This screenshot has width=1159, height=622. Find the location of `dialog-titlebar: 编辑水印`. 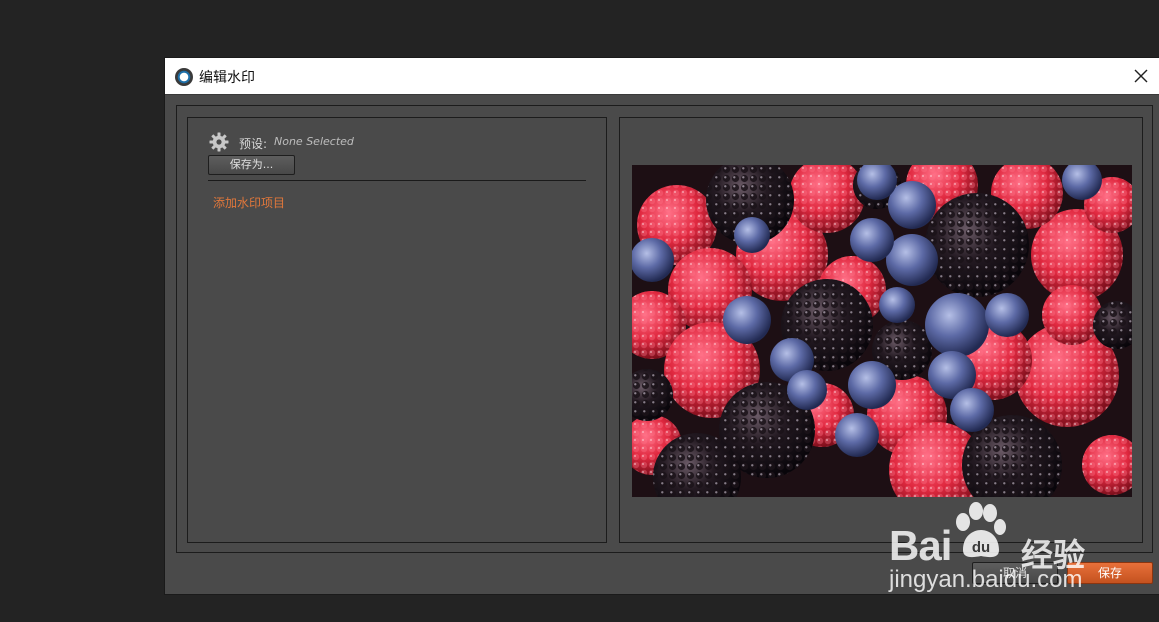

dialog-titlebar: 编辑水印 is located at coordinates (662, 76).